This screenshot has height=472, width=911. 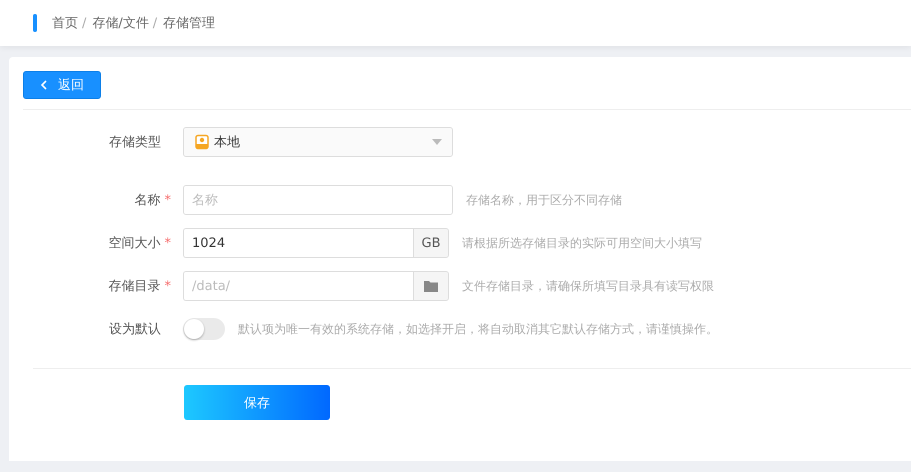 I want to click on field-label: 名称, so click(x=147, y=200).